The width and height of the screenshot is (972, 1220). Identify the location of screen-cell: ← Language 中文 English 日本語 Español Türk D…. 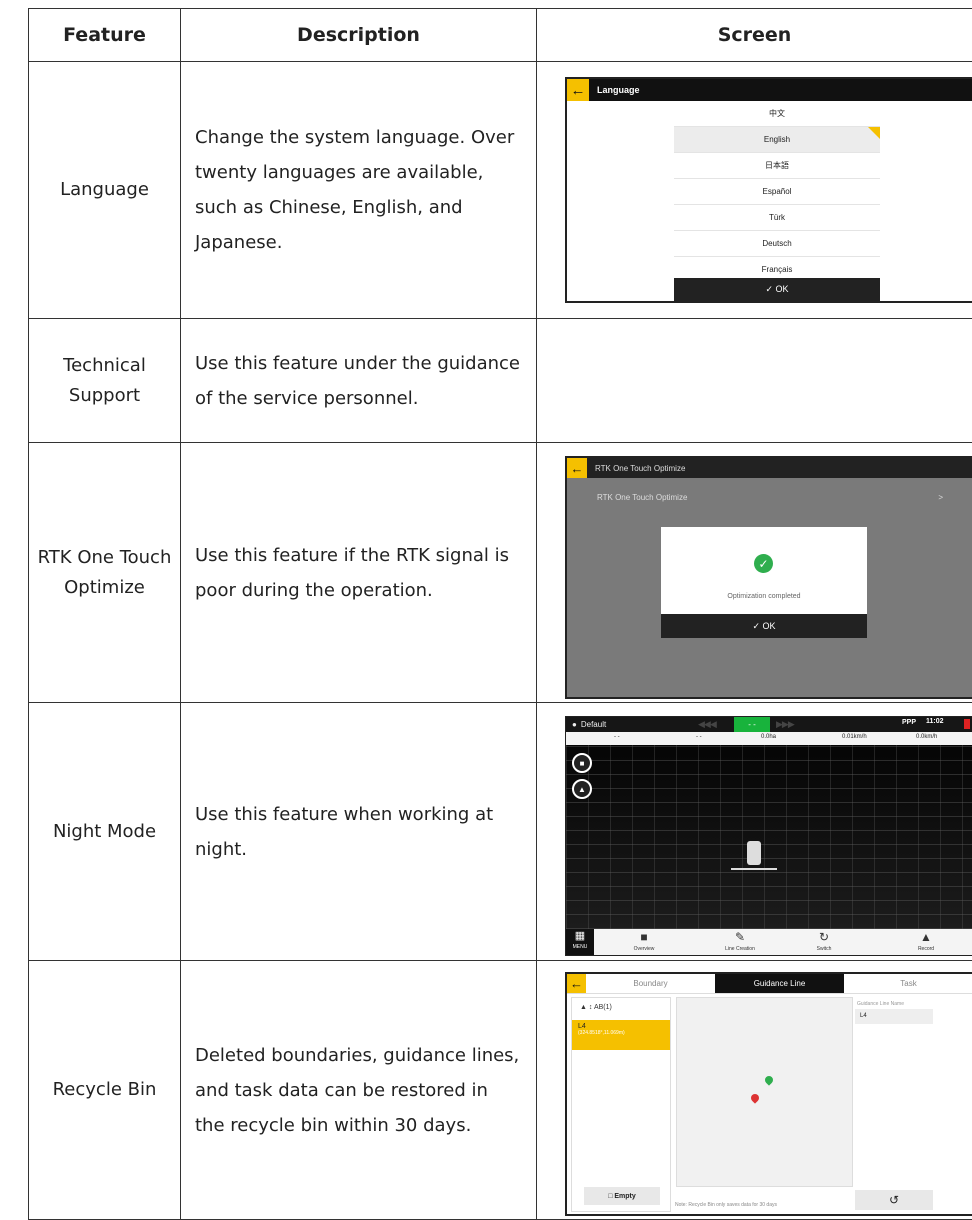
(754, 190).